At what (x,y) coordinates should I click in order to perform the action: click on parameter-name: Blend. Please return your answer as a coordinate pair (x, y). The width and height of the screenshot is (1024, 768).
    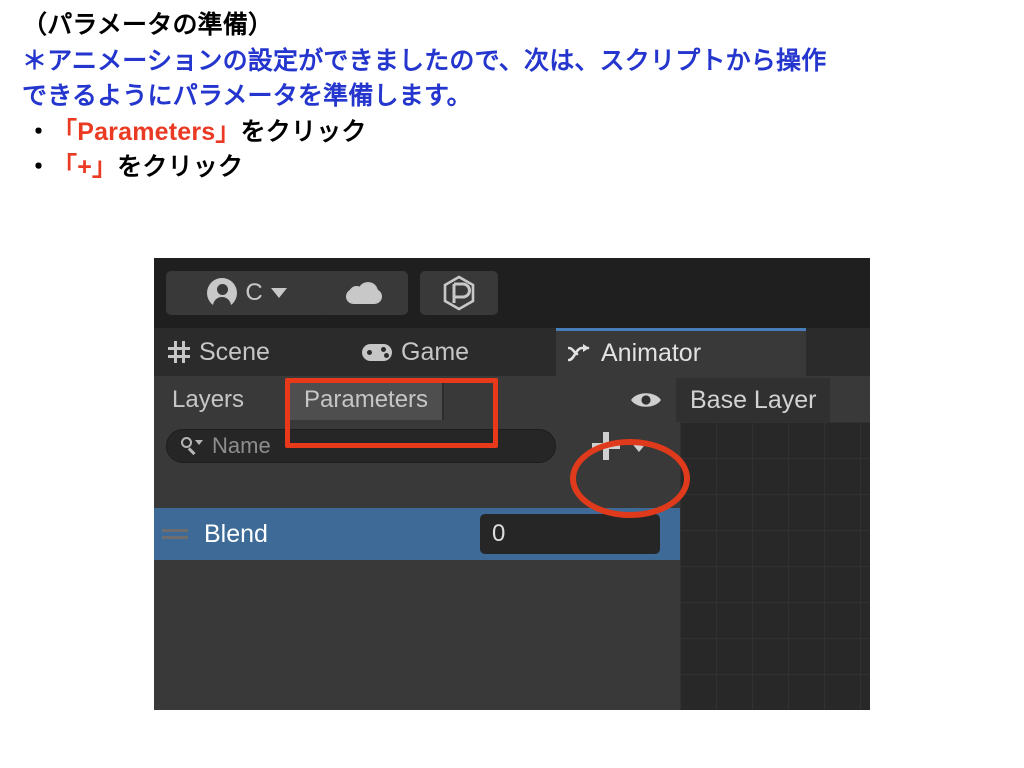
    Looking at the image, I should click on (236, 533).